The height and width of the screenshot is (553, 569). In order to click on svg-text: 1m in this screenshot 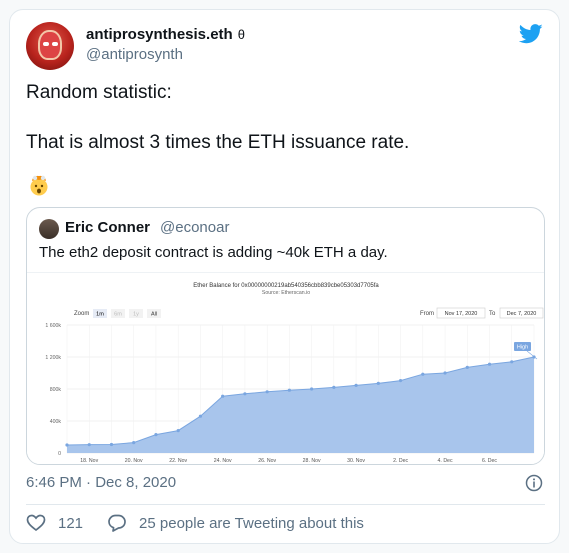, I will do `click(100, 315)`.